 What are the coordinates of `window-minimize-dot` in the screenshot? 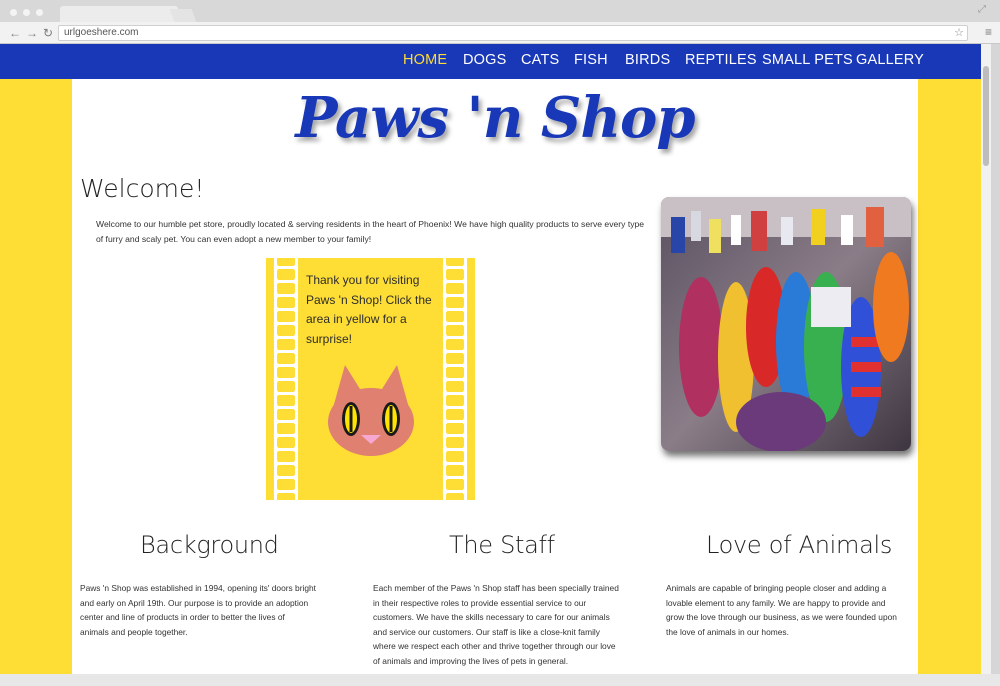 It's located at (26, 12).